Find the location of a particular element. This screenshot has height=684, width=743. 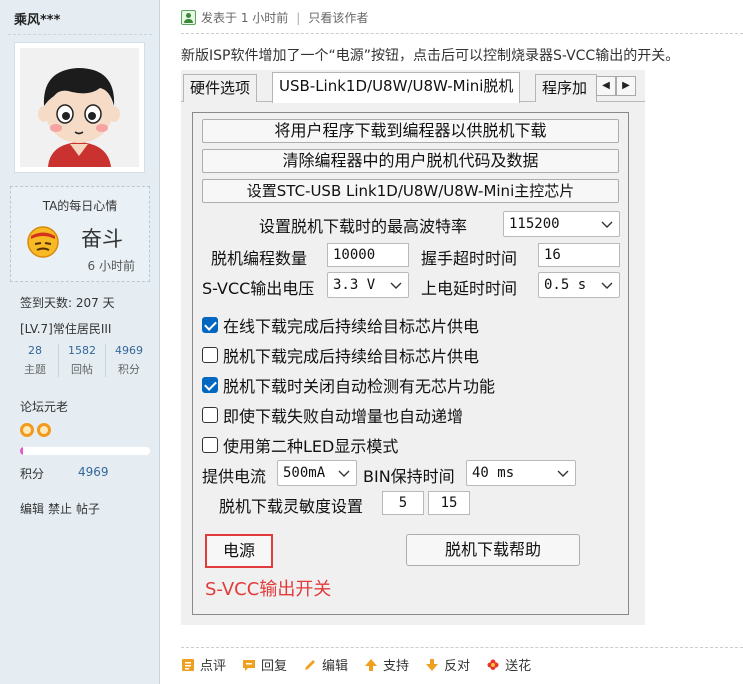

oppose-button: 反对 is located at coordinates (447, 664).